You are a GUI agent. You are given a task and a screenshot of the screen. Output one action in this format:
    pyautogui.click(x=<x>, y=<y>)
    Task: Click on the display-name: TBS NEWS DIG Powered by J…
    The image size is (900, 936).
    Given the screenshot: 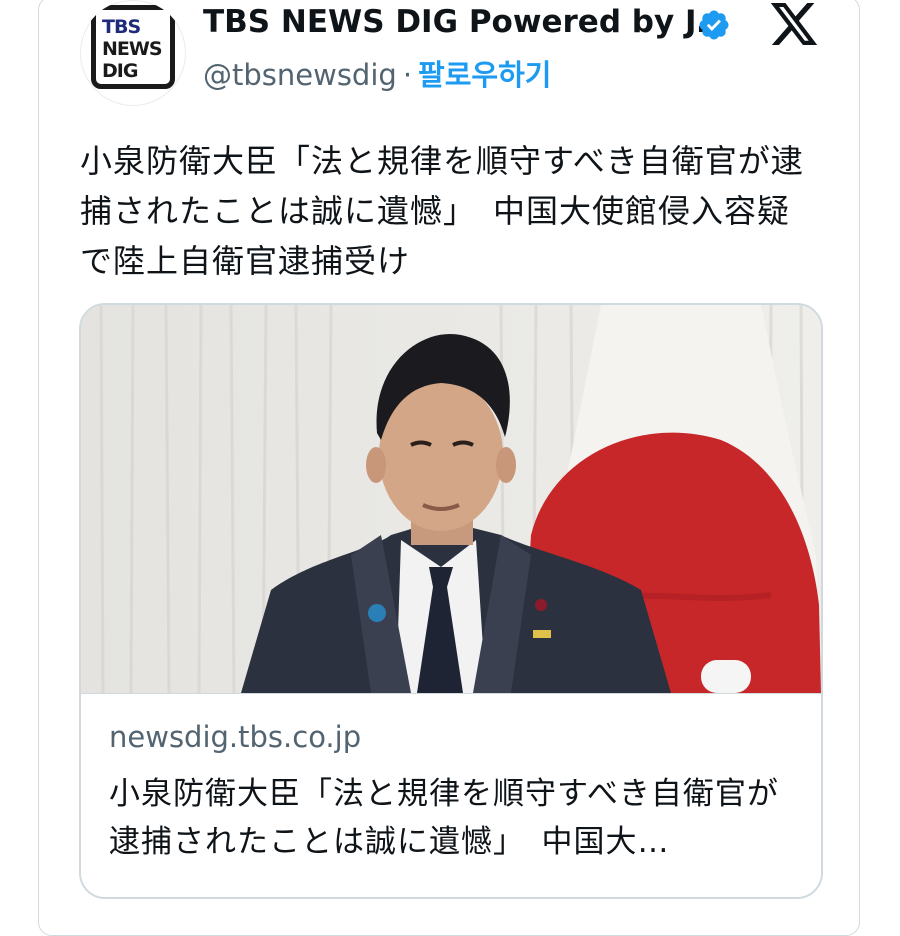 What is the action you would take?
    pyautogui.click(x=465, y=22)
    